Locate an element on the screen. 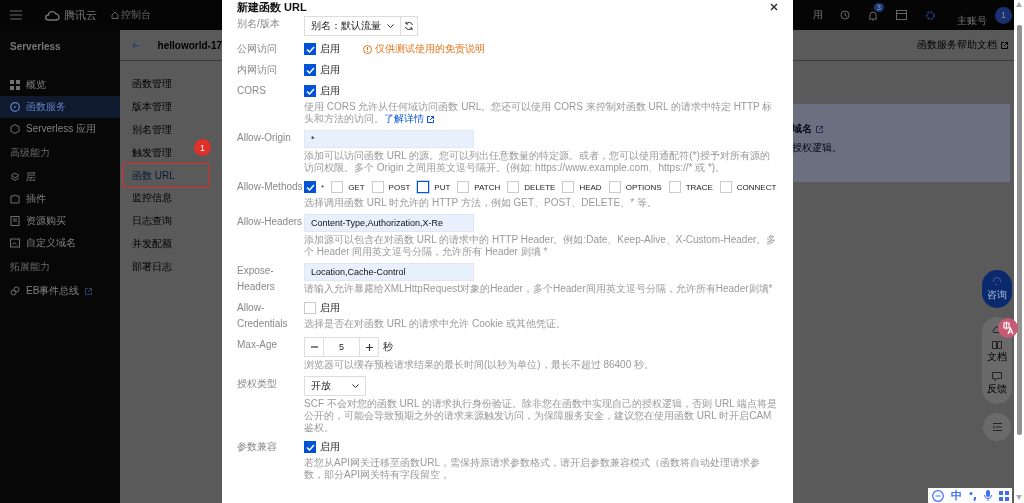 This screenshot has width=1024, height=503. function-nav-item: 函数管理 is located at coordinates (146, 84).